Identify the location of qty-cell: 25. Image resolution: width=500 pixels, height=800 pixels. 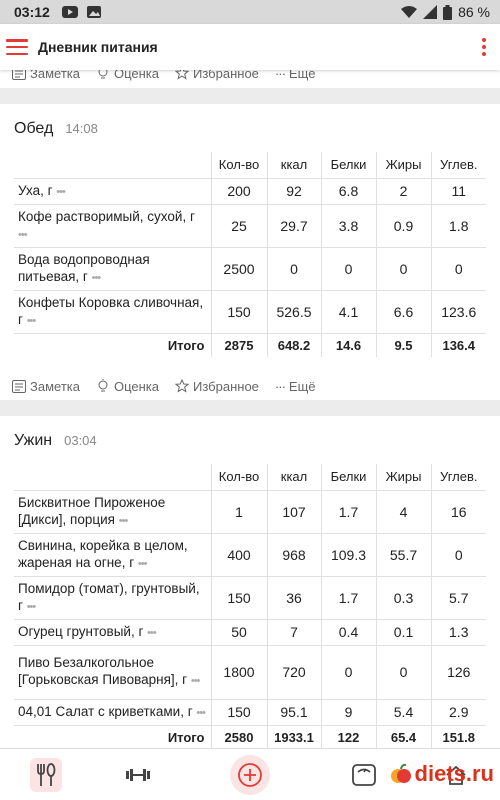
(238, 226).